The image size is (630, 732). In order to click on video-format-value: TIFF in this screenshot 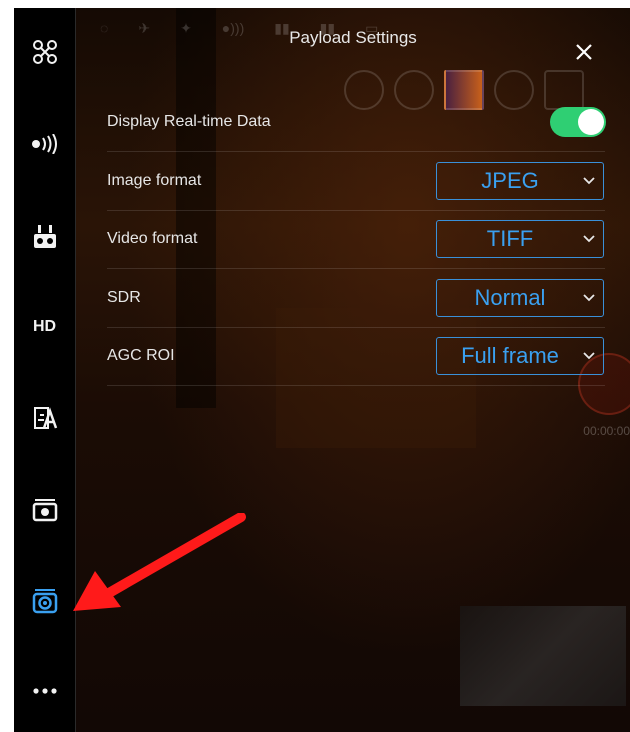, I will do `click(510, 238)`.